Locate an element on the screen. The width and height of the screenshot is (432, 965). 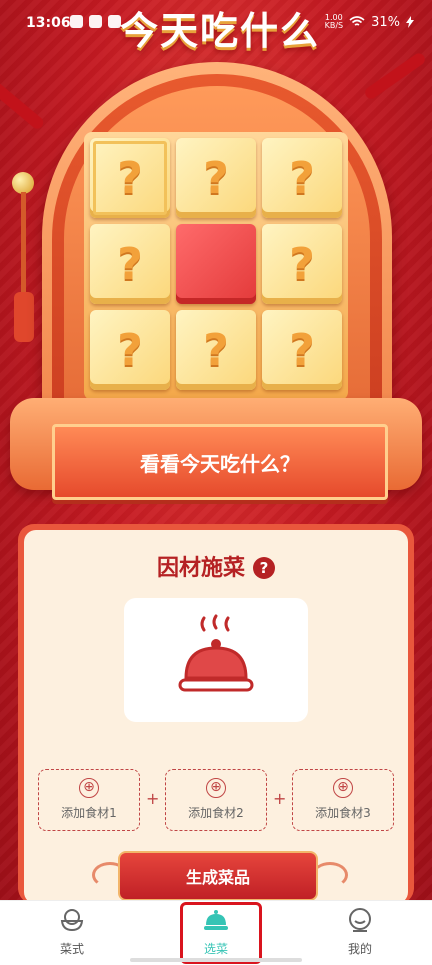
battery-level: 31% is located at coordinates (385, 22).